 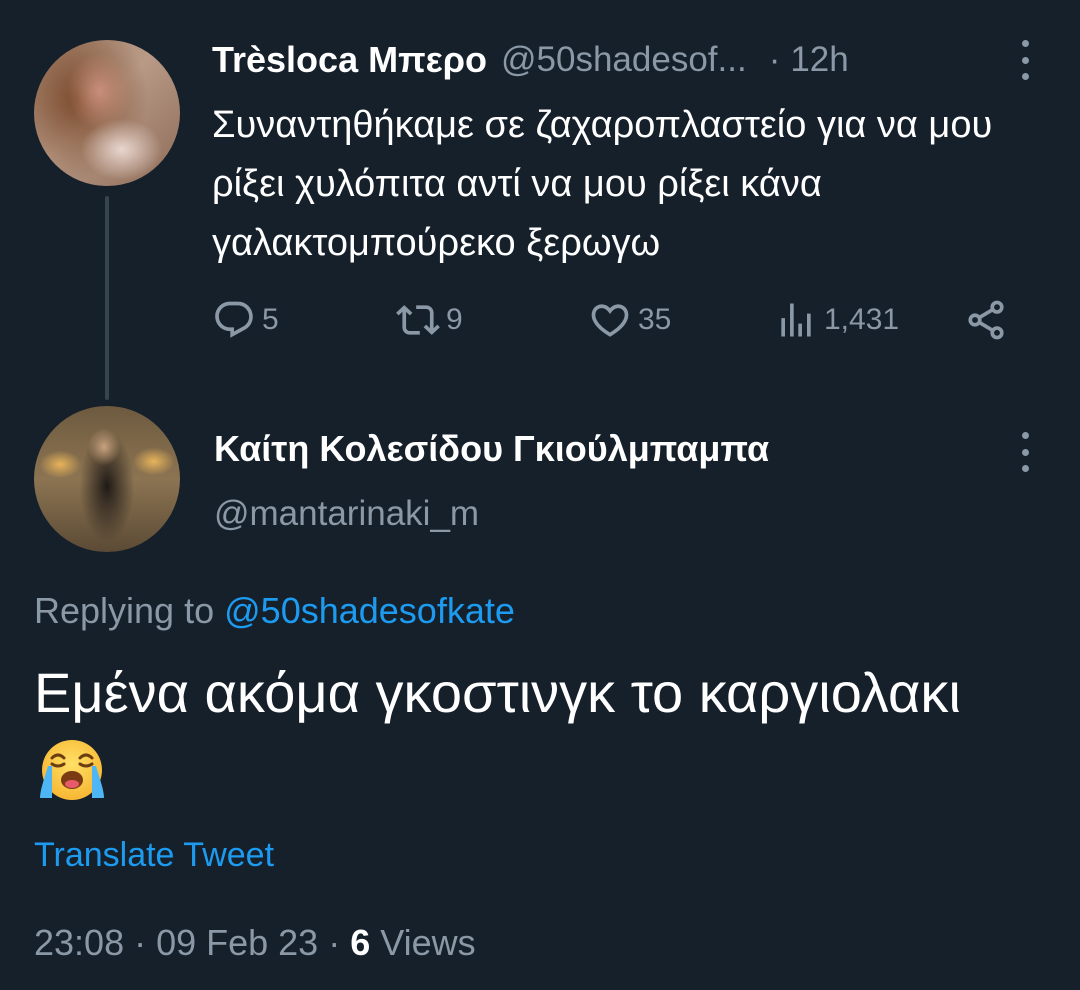 What do you see at coordinates (819, 60) in the screenshot?
I see `tweet-time: 12h` at bounding box center [819, 60].